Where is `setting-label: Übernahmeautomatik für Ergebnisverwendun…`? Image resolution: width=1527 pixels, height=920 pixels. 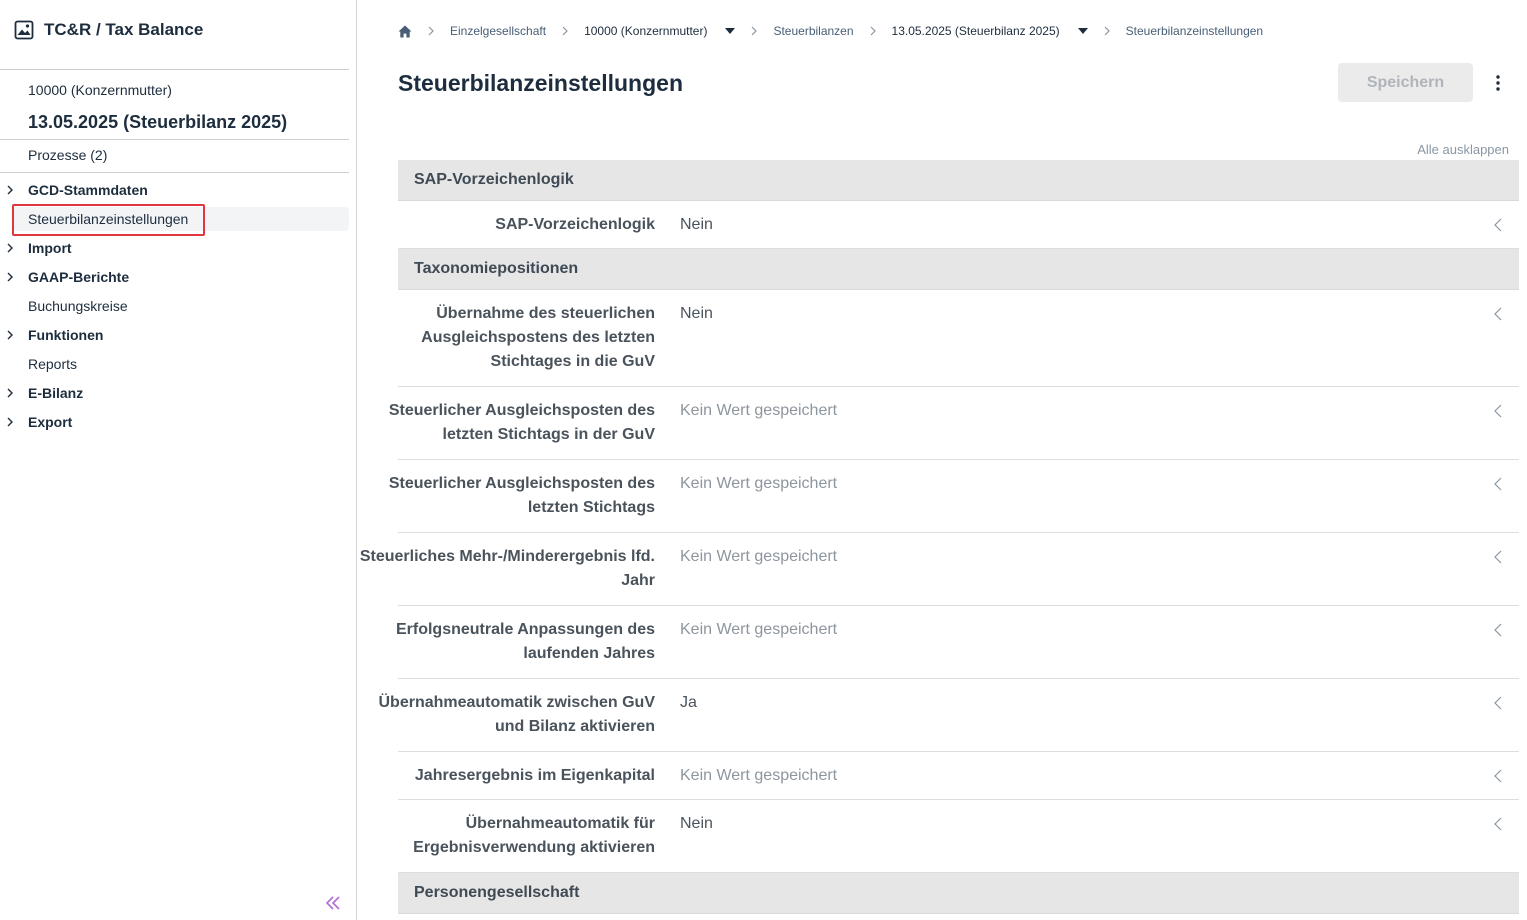
setting-label: Übernahmeautomatik für Ergebnisverwendun… is located at coordinates (534, 835).